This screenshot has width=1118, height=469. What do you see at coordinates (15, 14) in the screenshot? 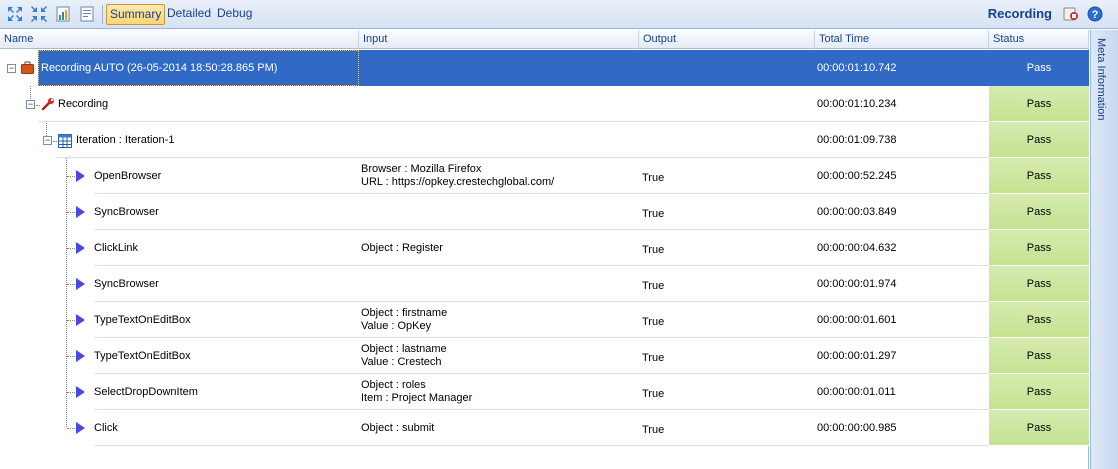
I see `expand-all-icon` at bounding box center [15, 14].